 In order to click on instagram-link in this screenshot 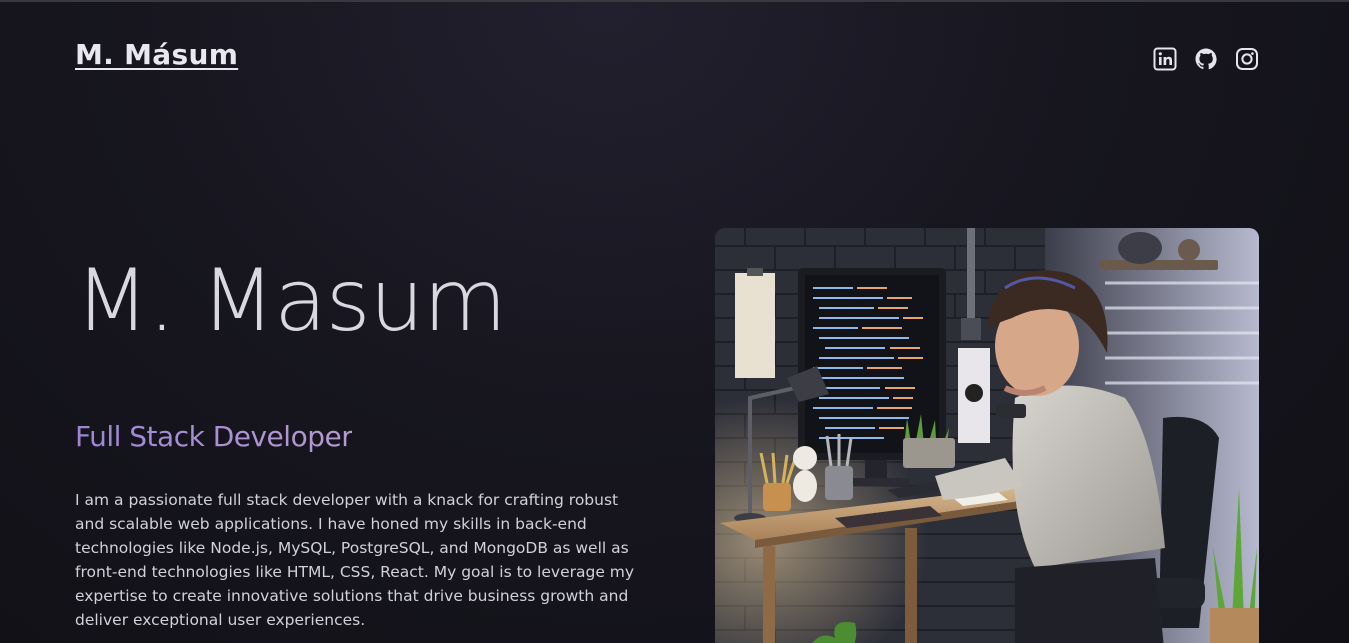, I will do `click(1247, 59)`.